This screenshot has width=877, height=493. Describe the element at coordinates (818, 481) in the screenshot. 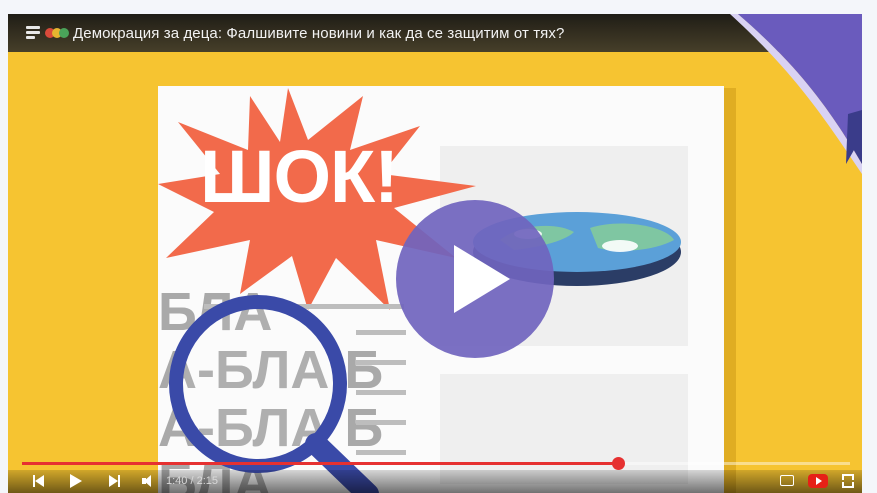

I see `youtube-icon` at that location.